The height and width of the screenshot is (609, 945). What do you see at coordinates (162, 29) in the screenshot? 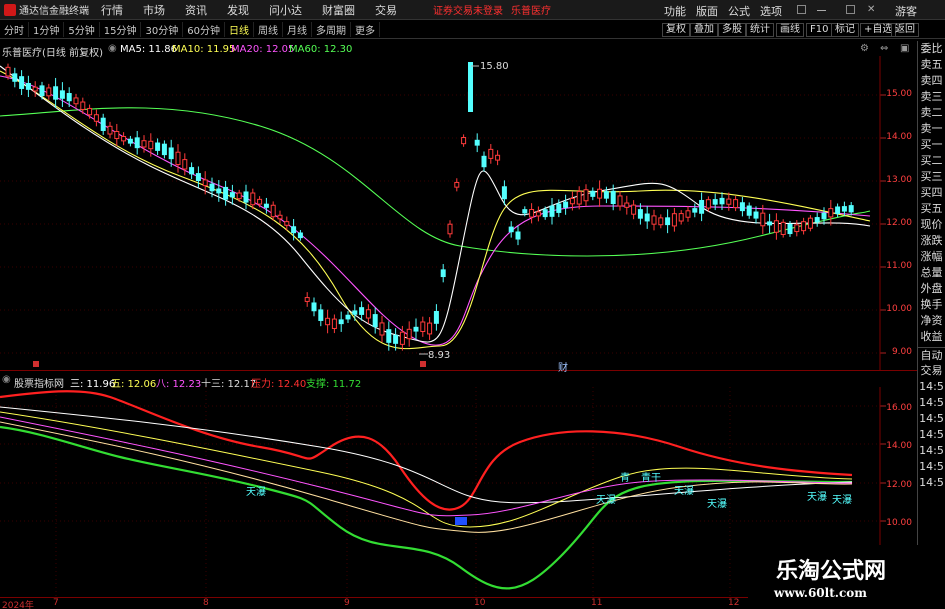
I see `period-30min: 30分钟` at bounding box center [162, 29].